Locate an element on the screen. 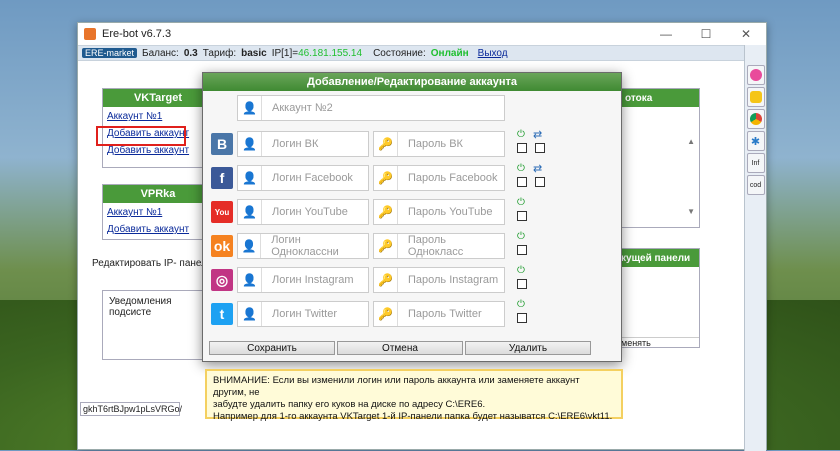  right-panel-top-title: отока is located at coordinates (657, 98).